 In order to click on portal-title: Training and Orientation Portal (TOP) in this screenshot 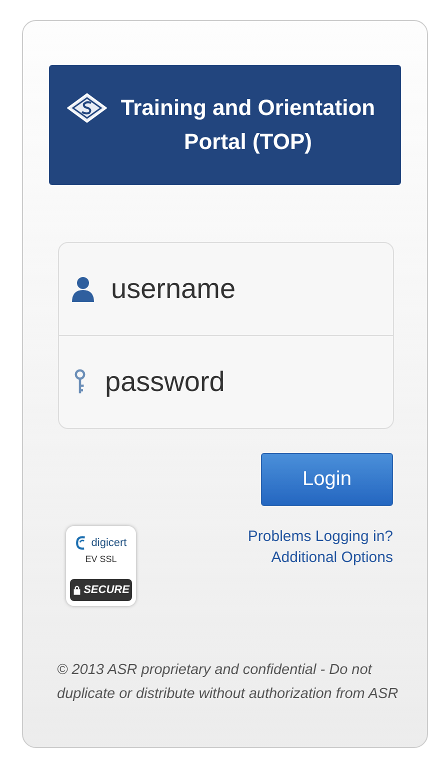, I will do `click(248, 125)`.